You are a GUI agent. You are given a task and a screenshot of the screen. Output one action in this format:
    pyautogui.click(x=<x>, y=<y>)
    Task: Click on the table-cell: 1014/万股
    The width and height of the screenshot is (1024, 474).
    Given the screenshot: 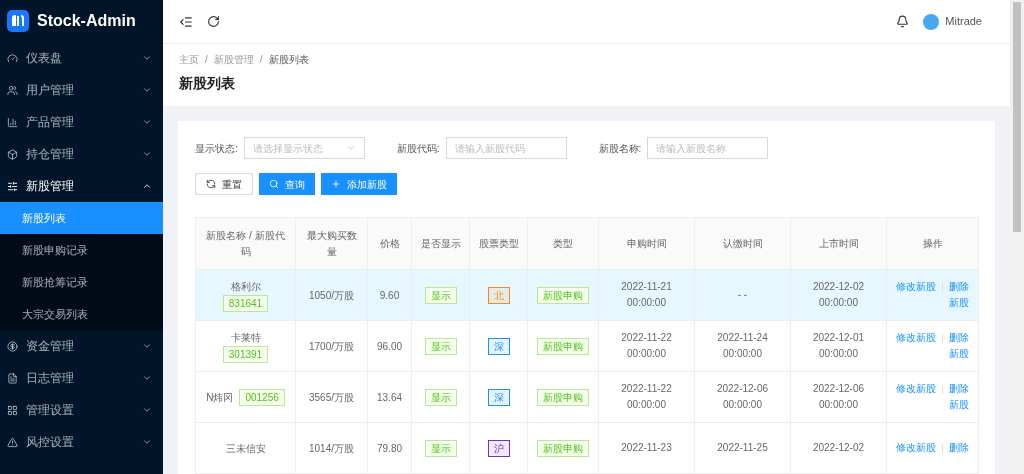 What is the action you would take?
    pyautogui.click(x=331, y=448)
    